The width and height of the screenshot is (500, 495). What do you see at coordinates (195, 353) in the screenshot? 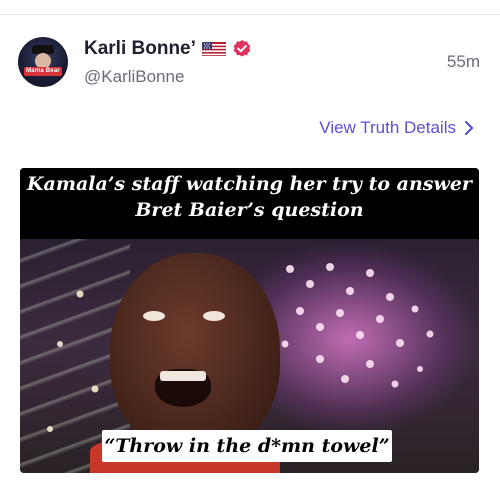
I see `man-face` at bounding box center [195, 353].